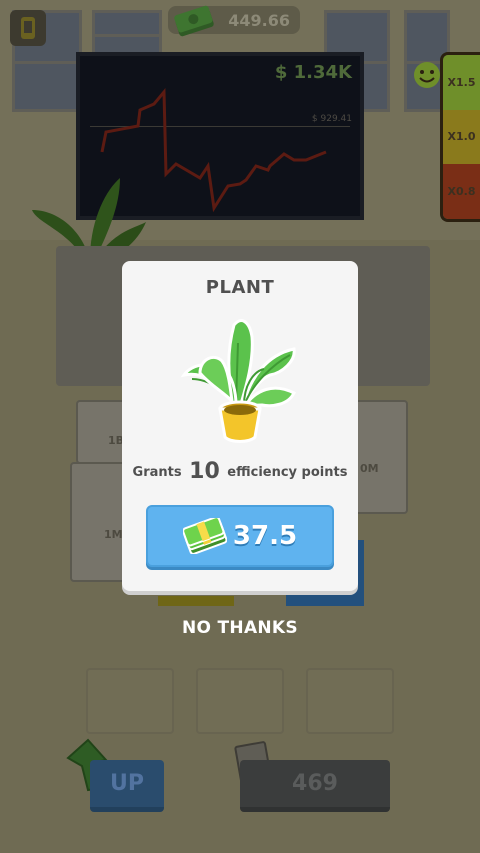  Describe the element at coordinates (427, 75) in the screenshot. I see `emoji-face-icon` at that location.